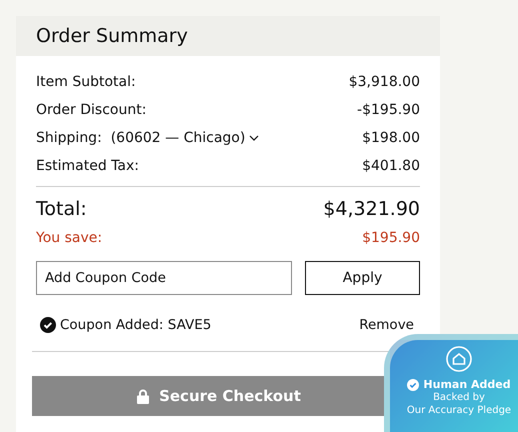 The width and height of the screenshot is (518, 432). Describe the element at coordinates (143, 396) in the screenshot. I see `lock-icon` at that location.